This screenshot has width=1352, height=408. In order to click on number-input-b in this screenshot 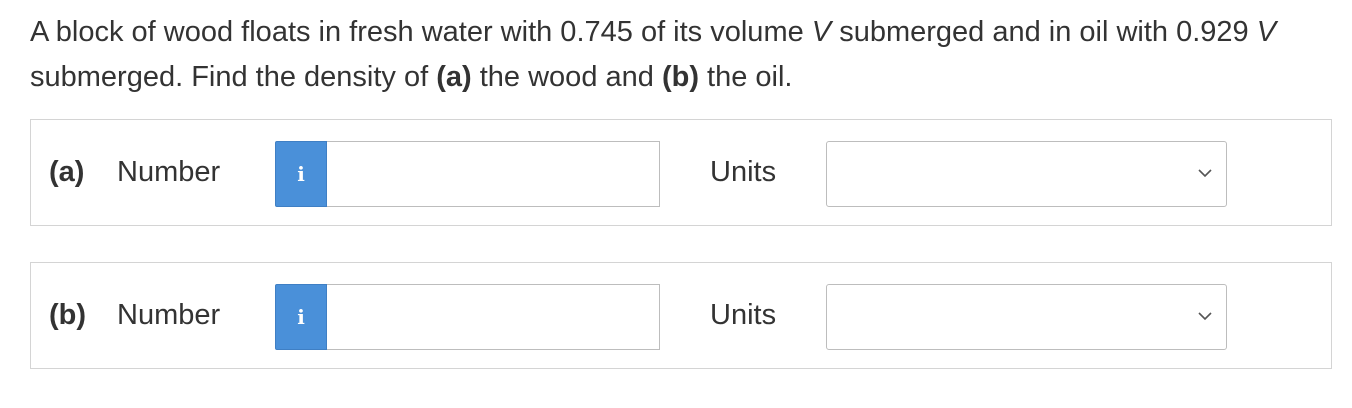, I will do `click(493, 317)`.